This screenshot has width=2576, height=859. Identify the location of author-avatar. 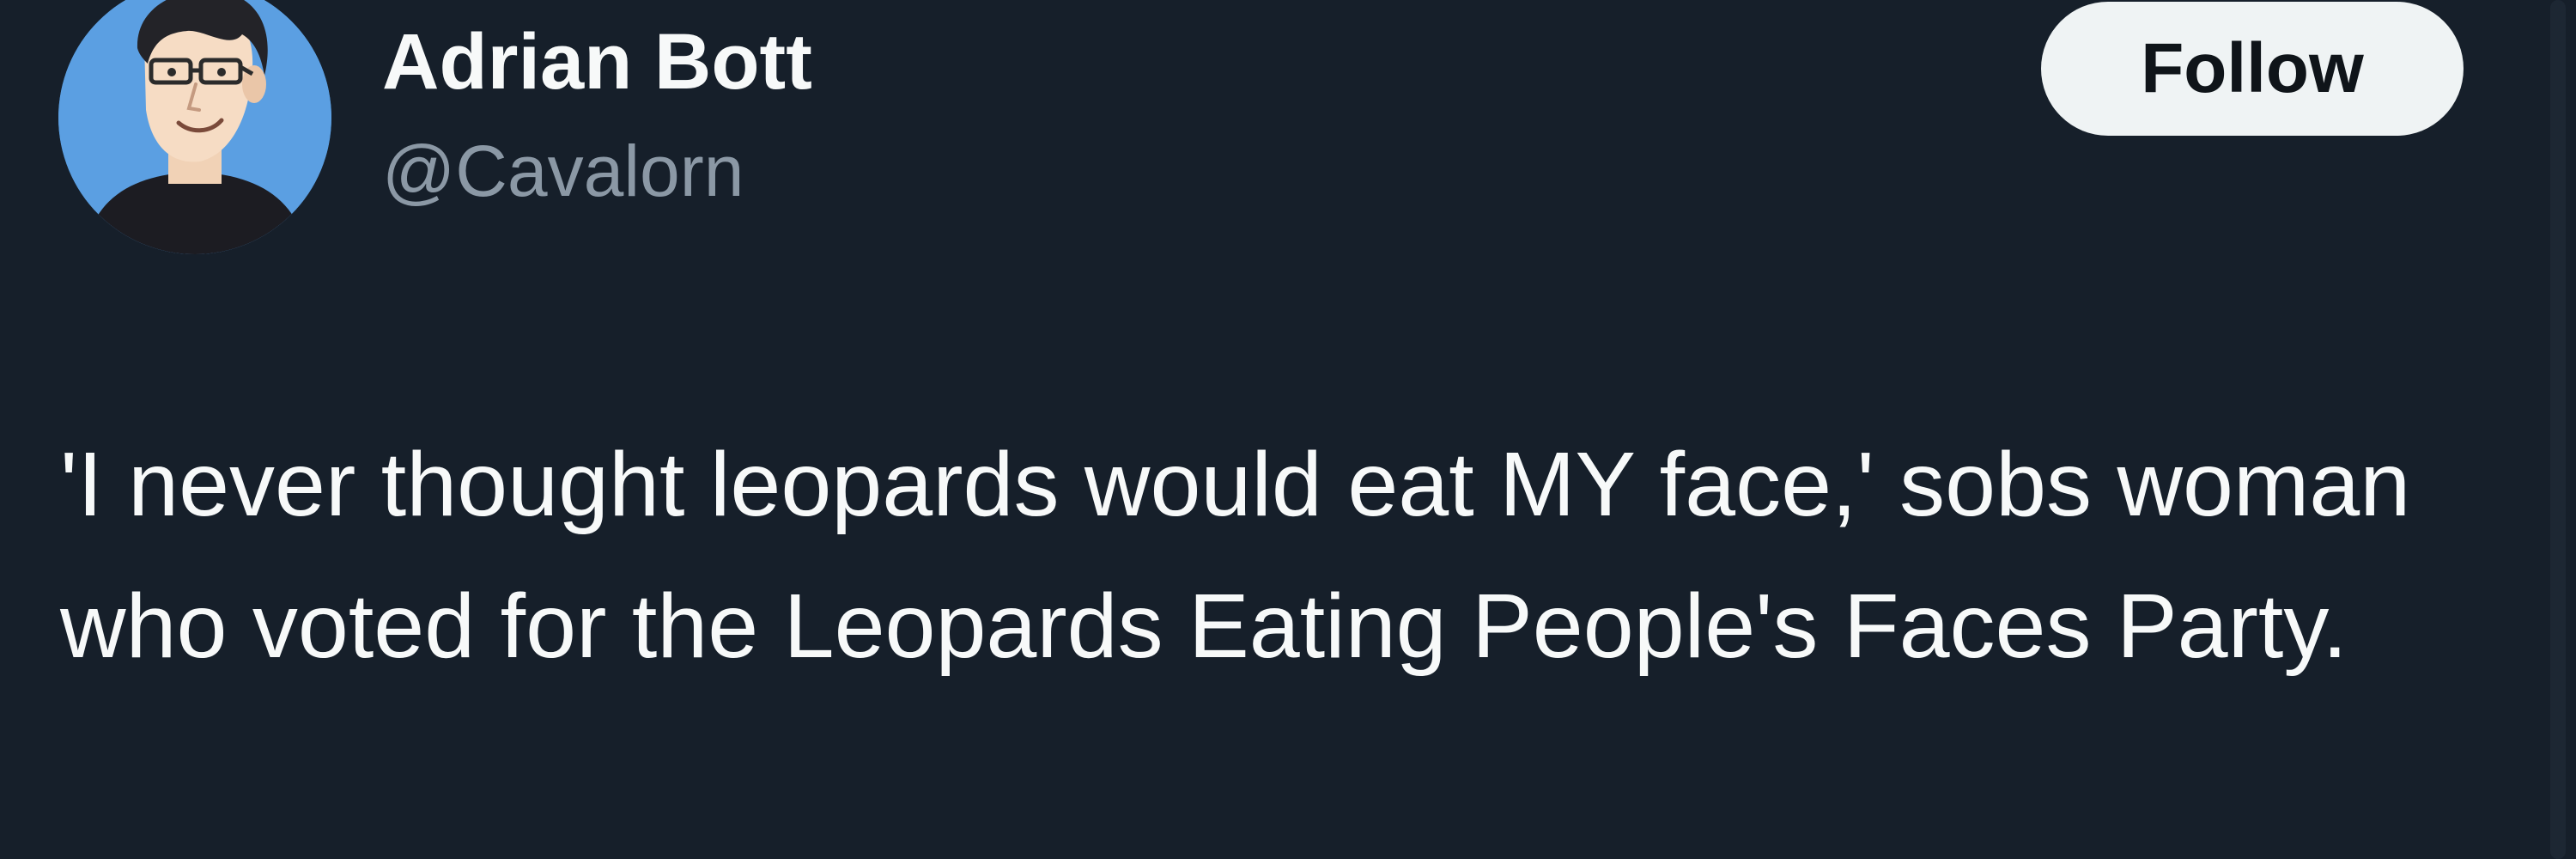
(194, 127).